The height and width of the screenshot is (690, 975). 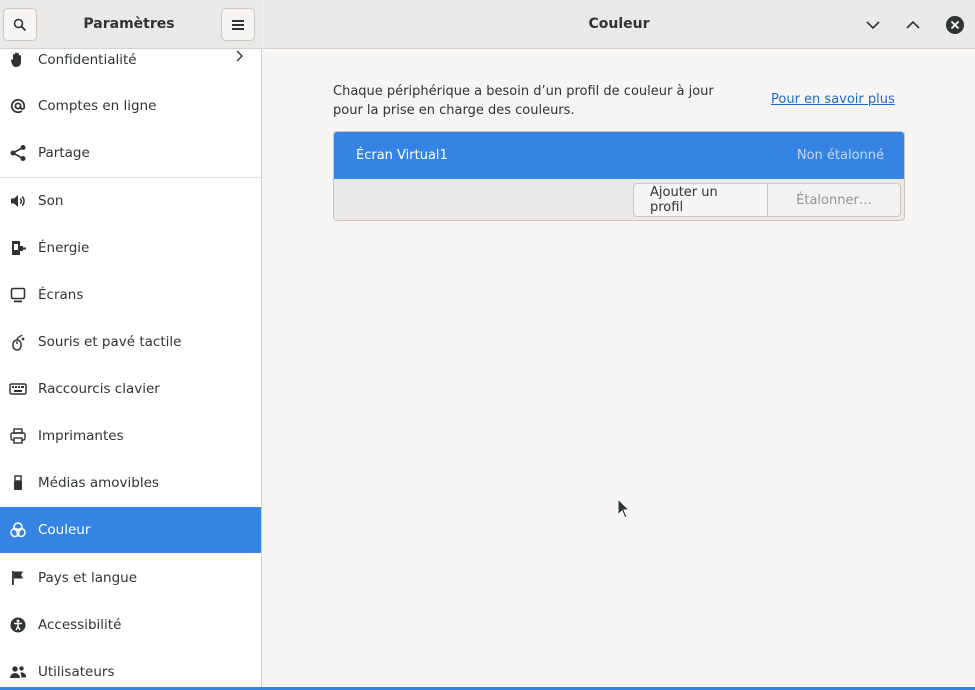 I want to click on sidebar-item-label: Confidentialité, so click(x=87, y=60).